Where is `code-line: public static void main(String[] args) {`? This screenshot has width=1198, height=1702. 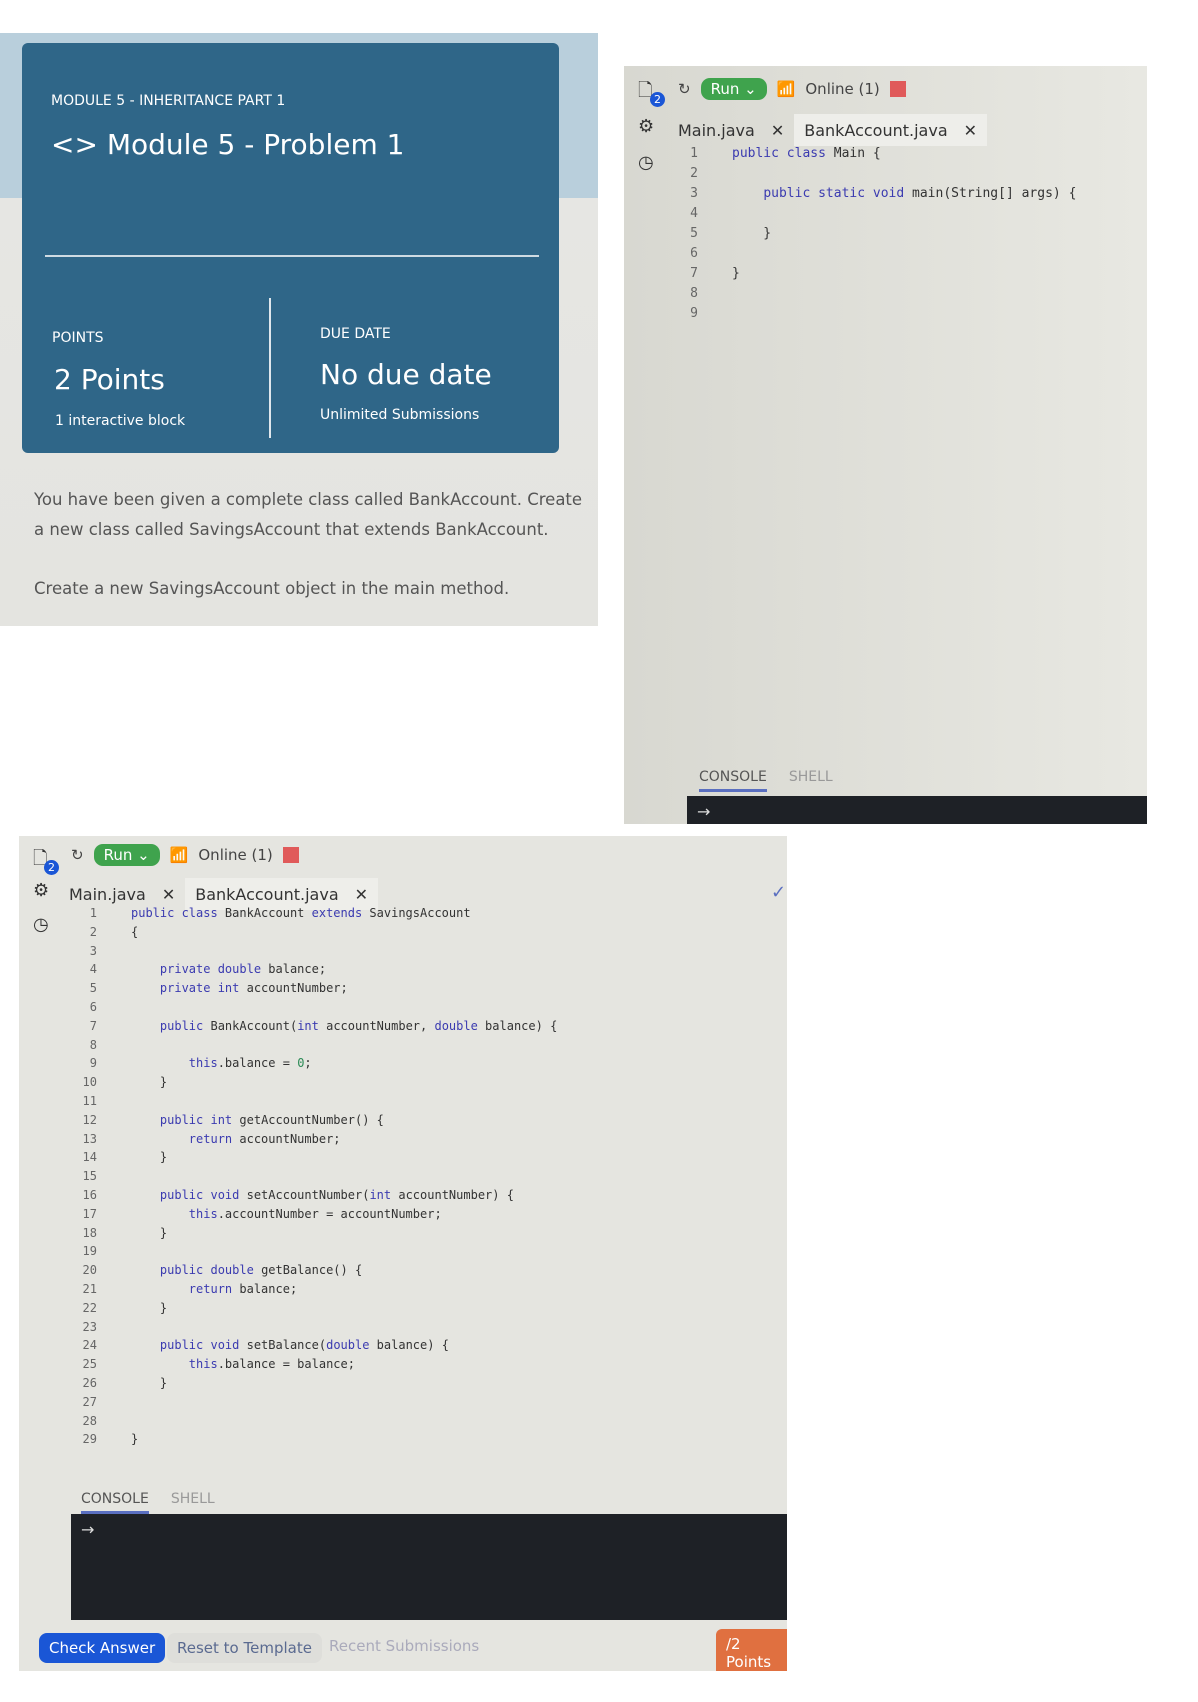
code-line: public static void main(String[] args) { is located at coordinates (904, 193).